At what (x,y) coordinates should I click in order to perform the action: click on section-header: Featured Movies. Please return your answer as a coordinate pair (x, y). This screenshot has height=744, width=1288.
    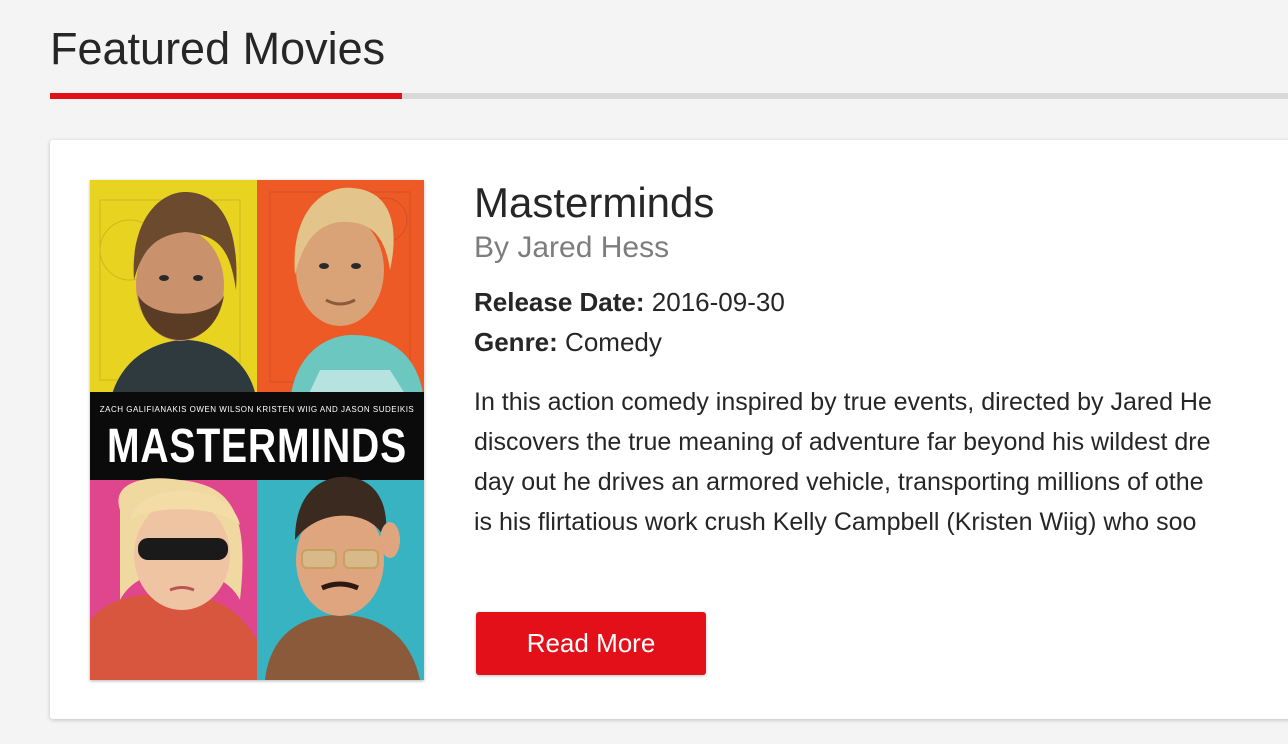
    Looking at the image, I should click on (669, 61).